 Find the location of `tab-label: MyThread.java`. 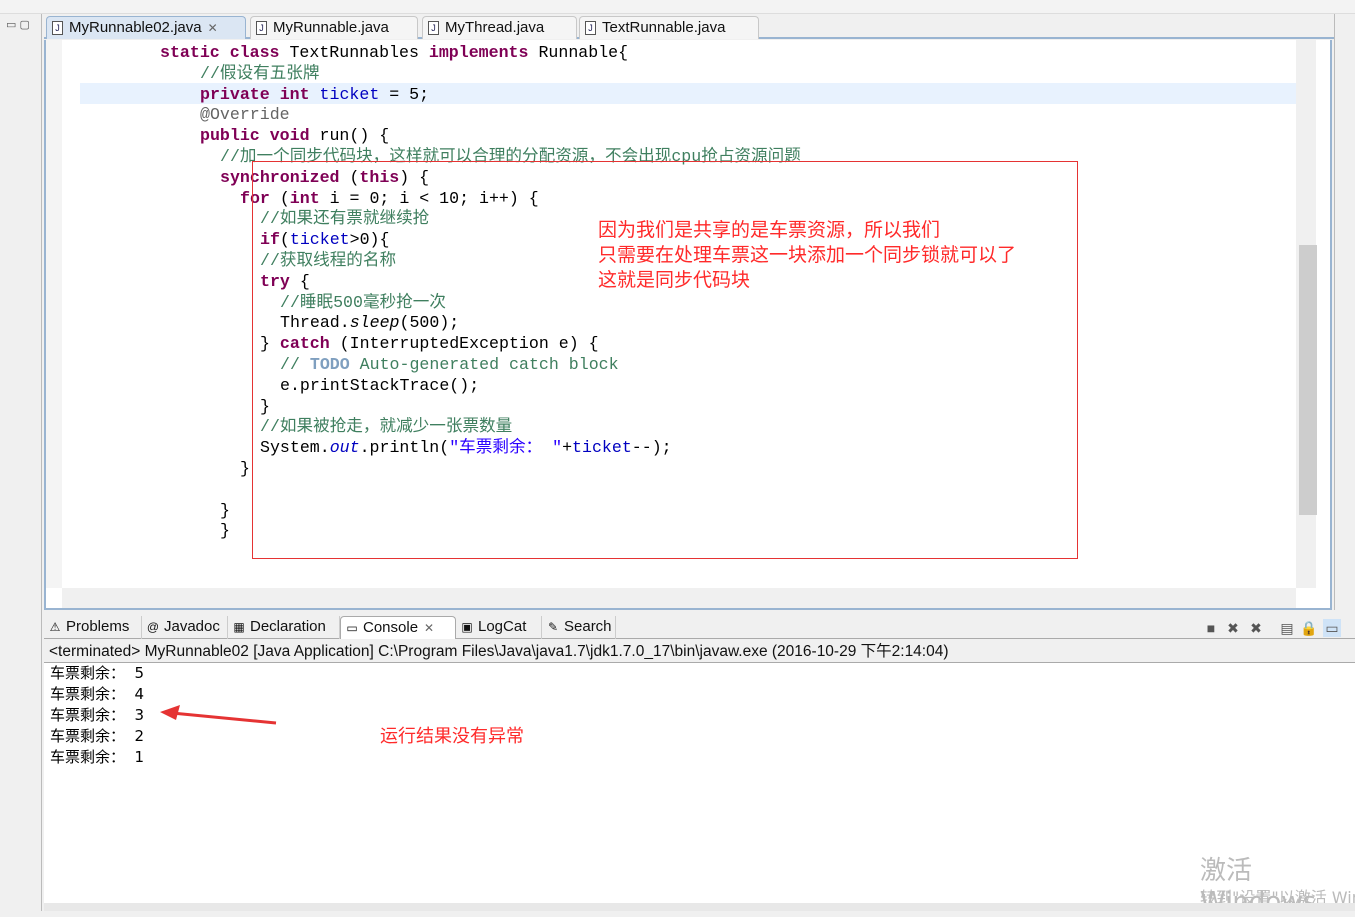

tab-label: MyThread.java is located at coordinates (495, 27).